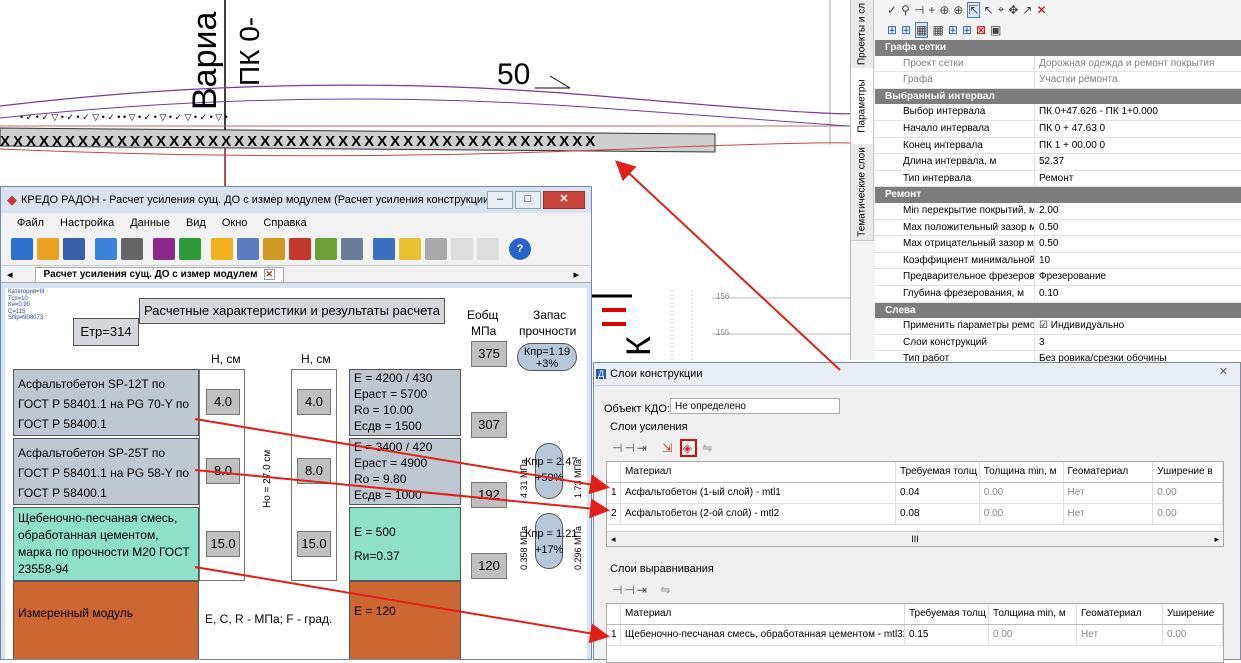 The width and height of the screenshot is (1241, 663). What do you see at coordinates (973, 9) in the screenshot?
I see `select-icon: ⇱` at bounding box center [973, 9].